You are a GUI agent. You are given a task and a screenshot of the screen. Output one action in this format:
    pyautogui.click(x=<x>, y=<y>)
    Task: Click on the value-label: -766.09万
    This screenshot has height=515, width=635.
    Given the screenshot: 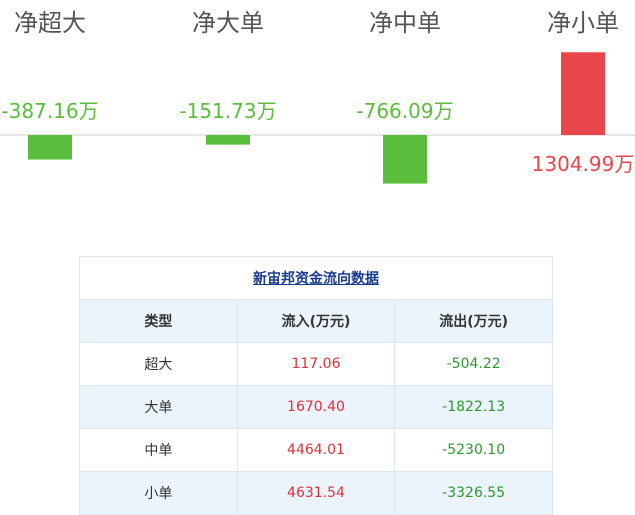 What is the action you would take?
    pyautogui.click(x=404, y=111)
    